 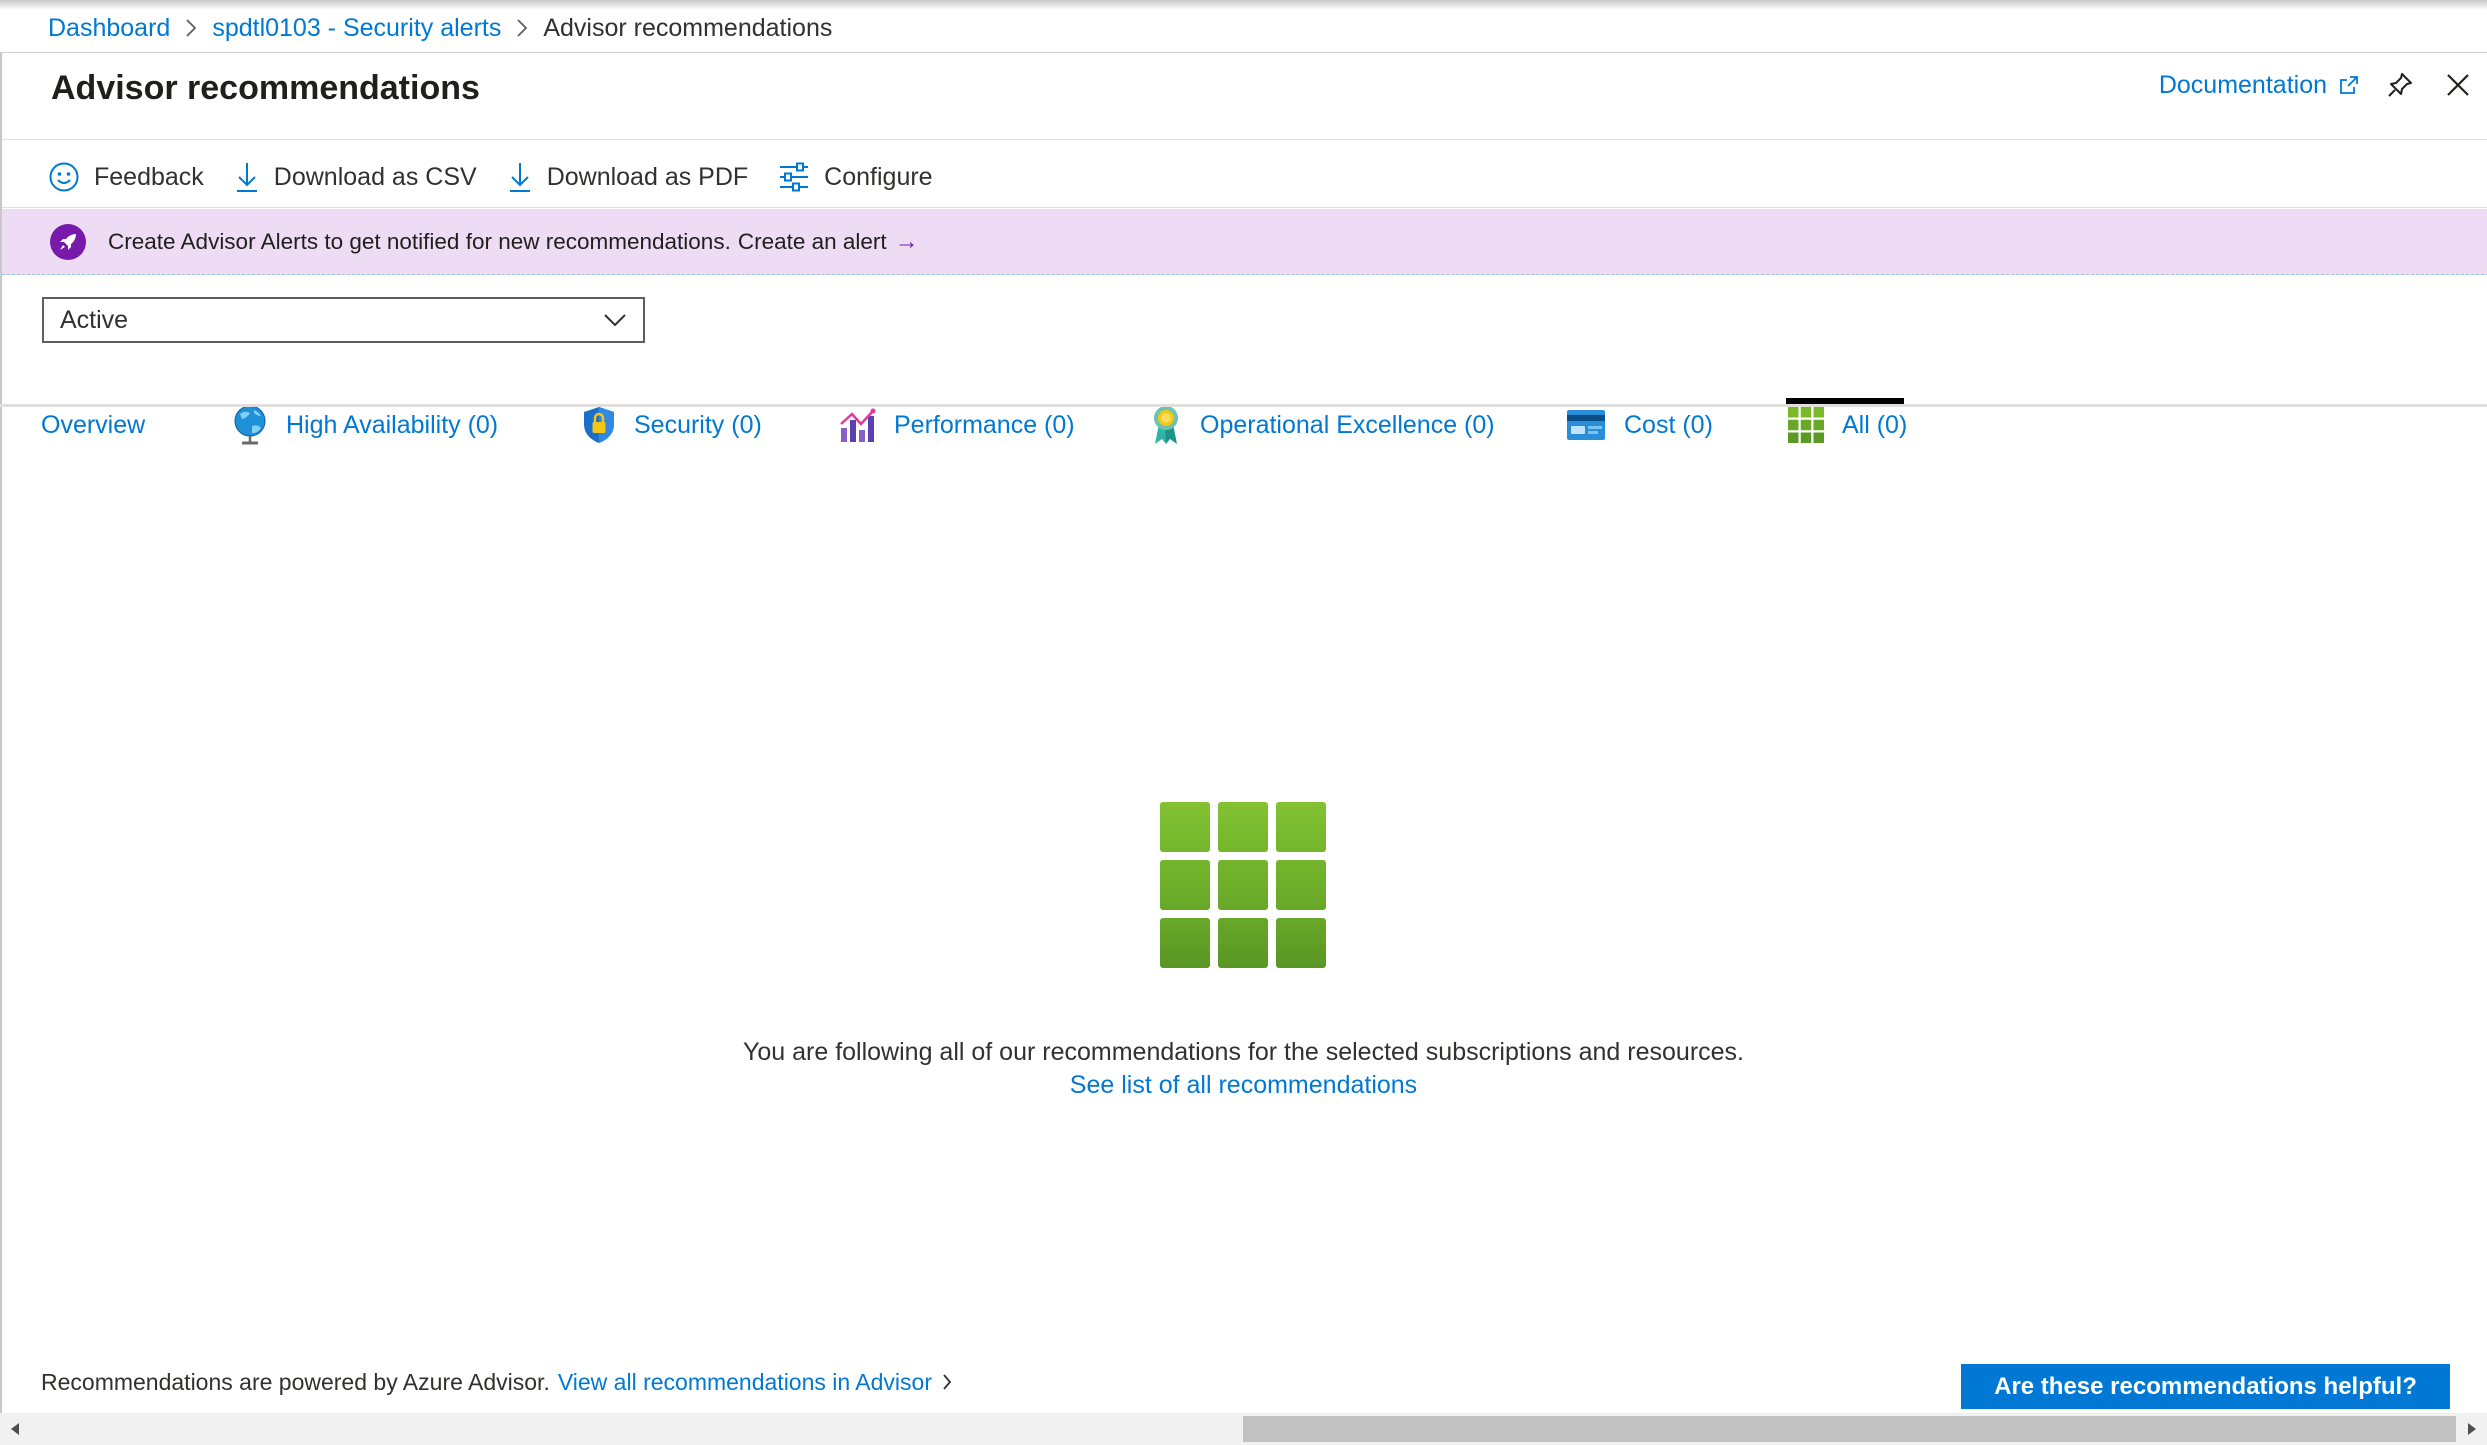 What do you see at coordinates (343, 320) in the screenshot?
I see `status-filter-dropdown: Active` at bounding box center [343, 320].